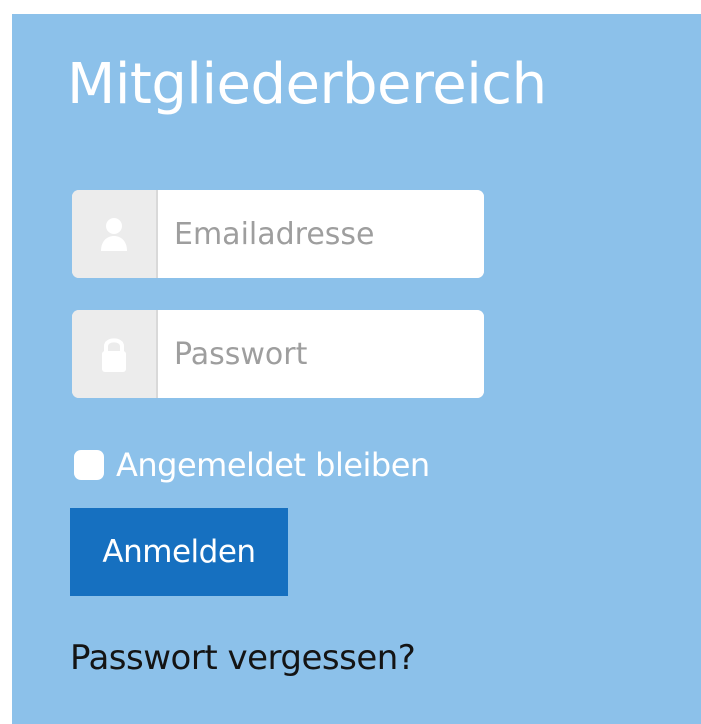 This screenshot has width=701, height=724. Describe the element at coordinates (321, 354) in the screenshot. I see `password-field` at that location.